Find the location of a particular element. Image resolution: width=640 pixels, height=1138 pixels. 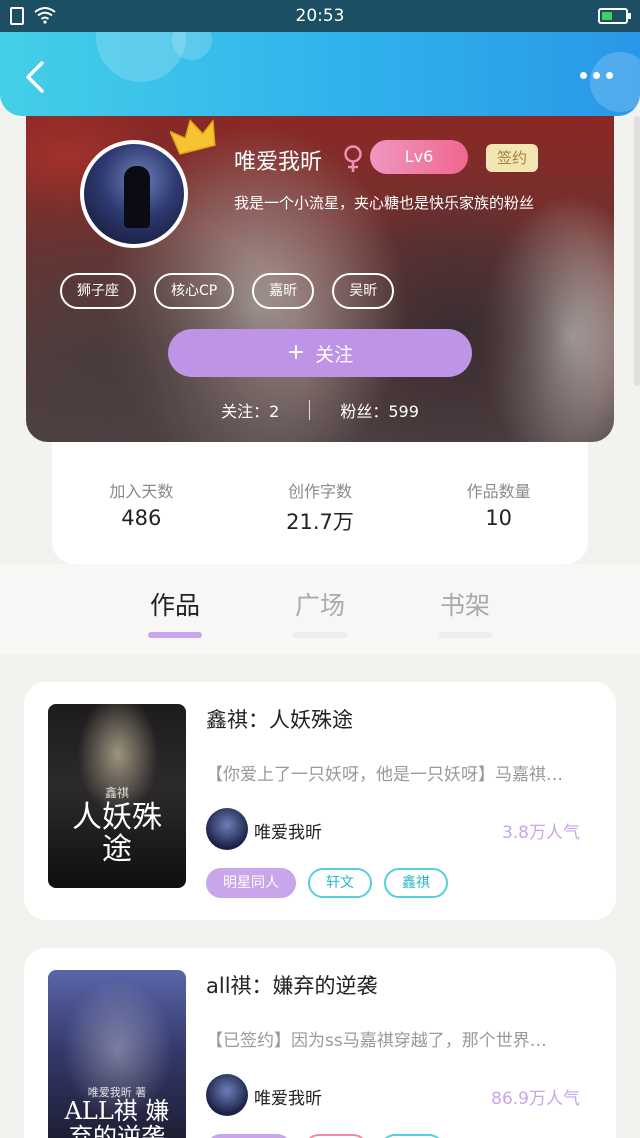

work-title: 鑫祺：人妖殊途 is located at coordinates (279, 719).